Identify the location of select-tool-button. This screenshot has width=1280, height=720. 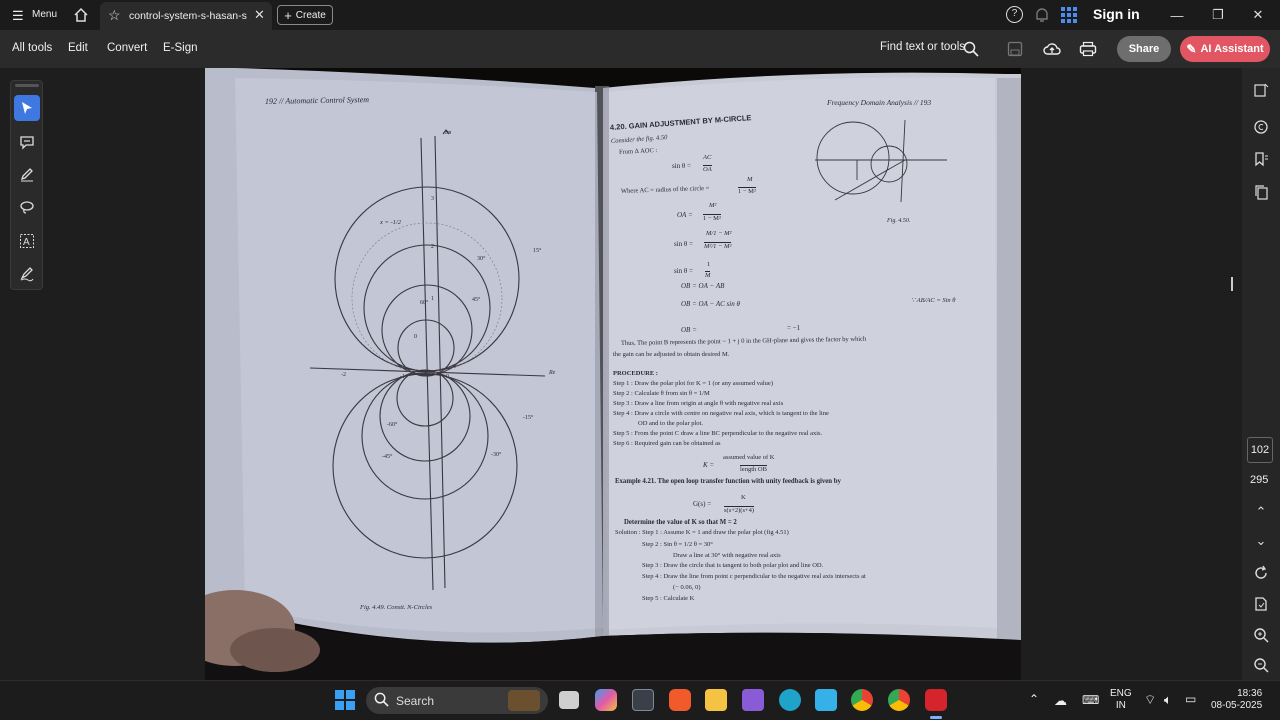
(27, 108).